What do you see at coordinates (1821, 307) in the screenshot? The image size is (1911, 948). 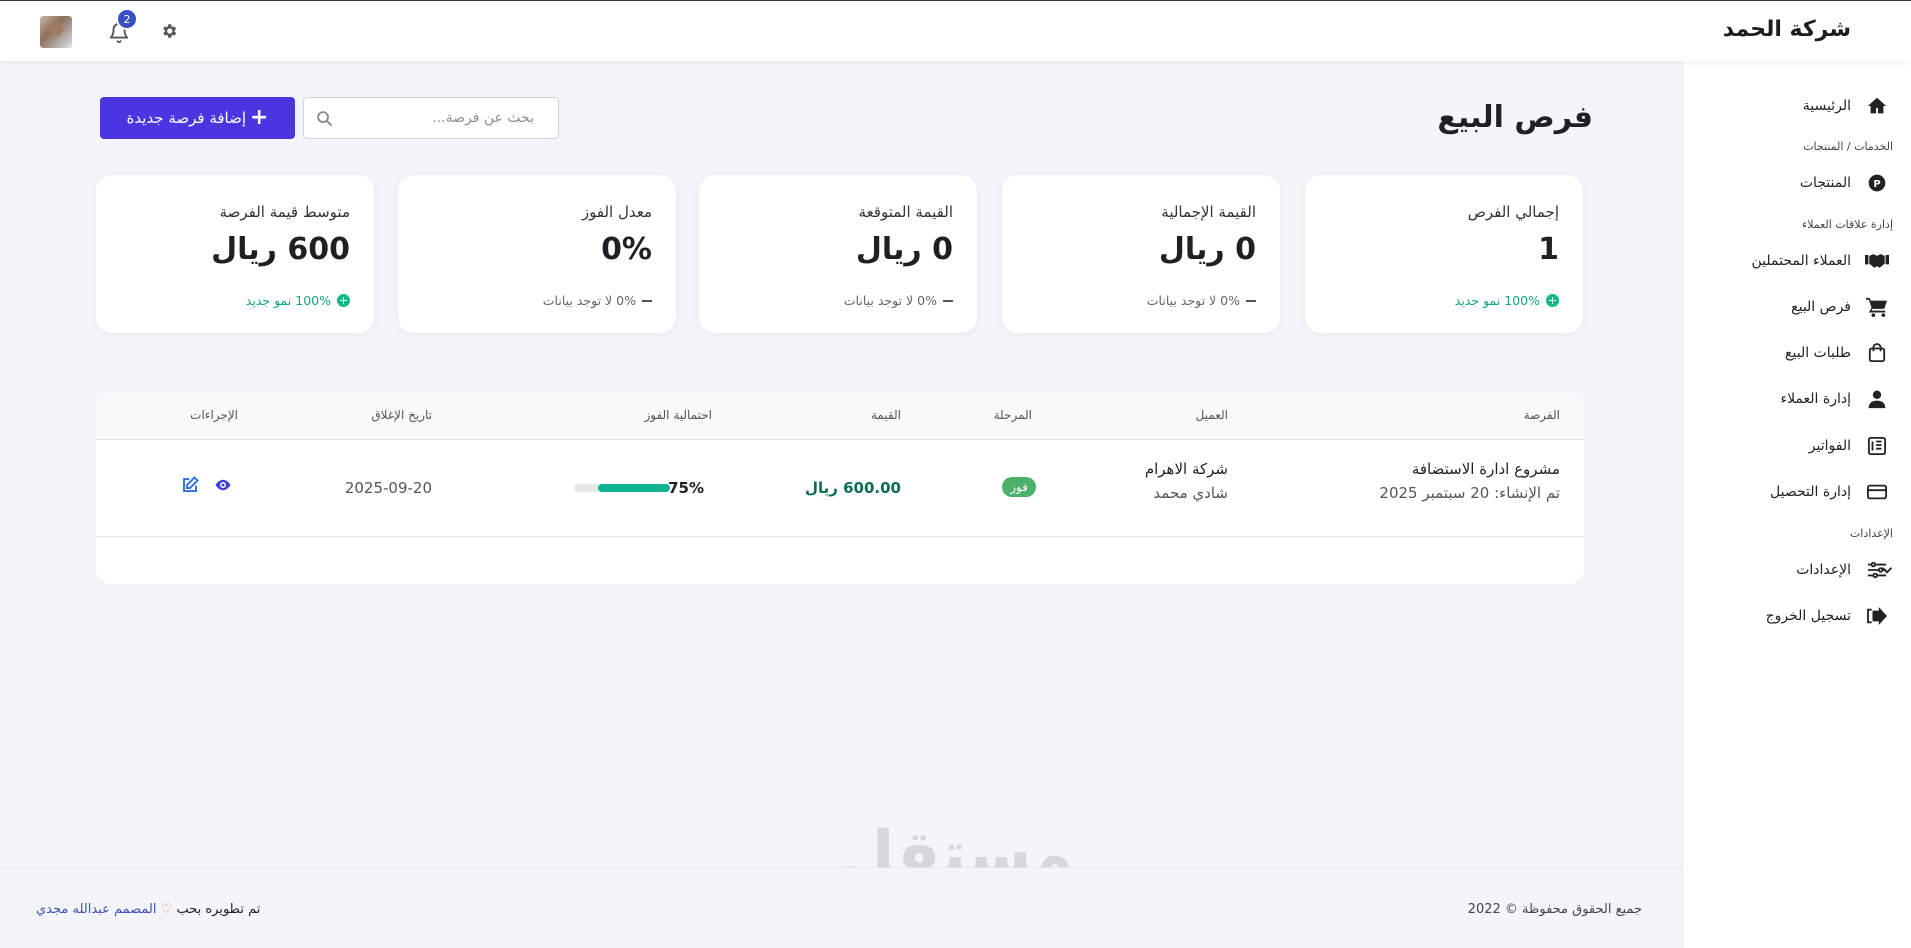 I see `sidebar-item-label: فرص البيع` at bounding box center [1821, 307].